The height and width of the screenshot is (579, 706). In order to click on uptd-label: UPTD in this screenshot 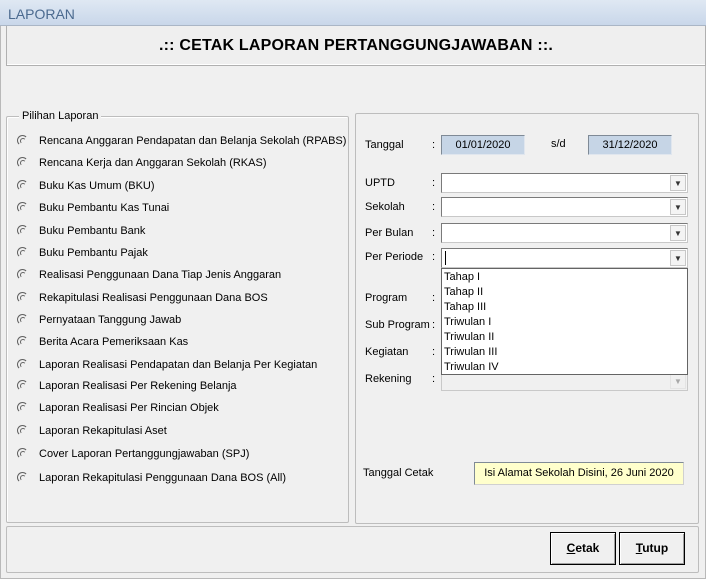, I will do `click(380, 183)`.